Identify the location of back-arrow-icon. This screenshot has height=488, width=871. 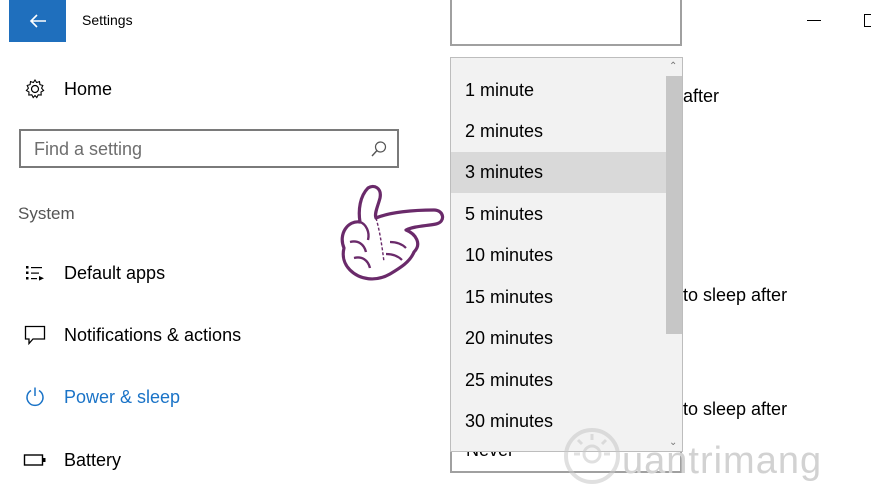
(37, 21).